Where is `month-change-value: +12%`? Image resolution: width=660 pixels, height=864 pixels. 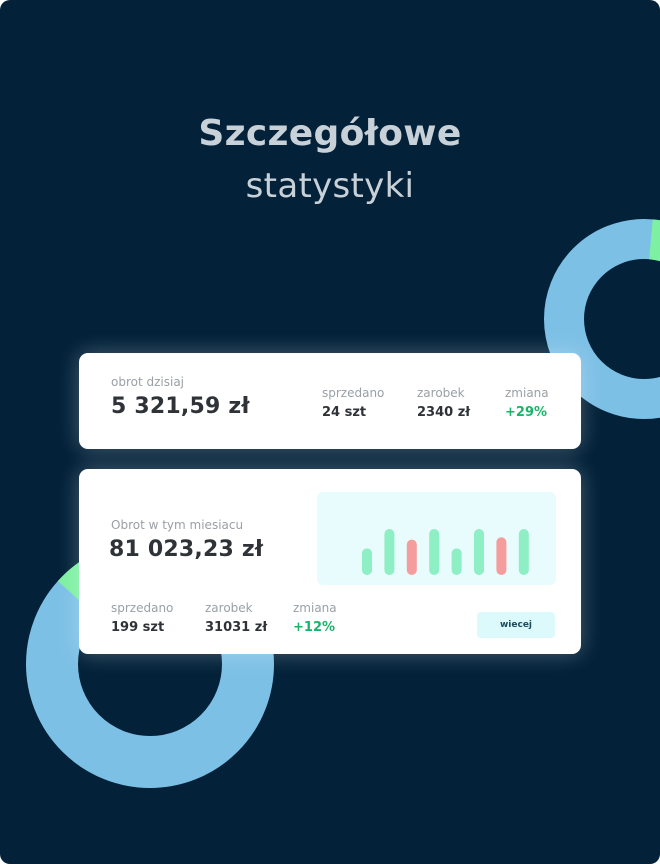
month-change-value: +12% is located at coordinates (314, 627).